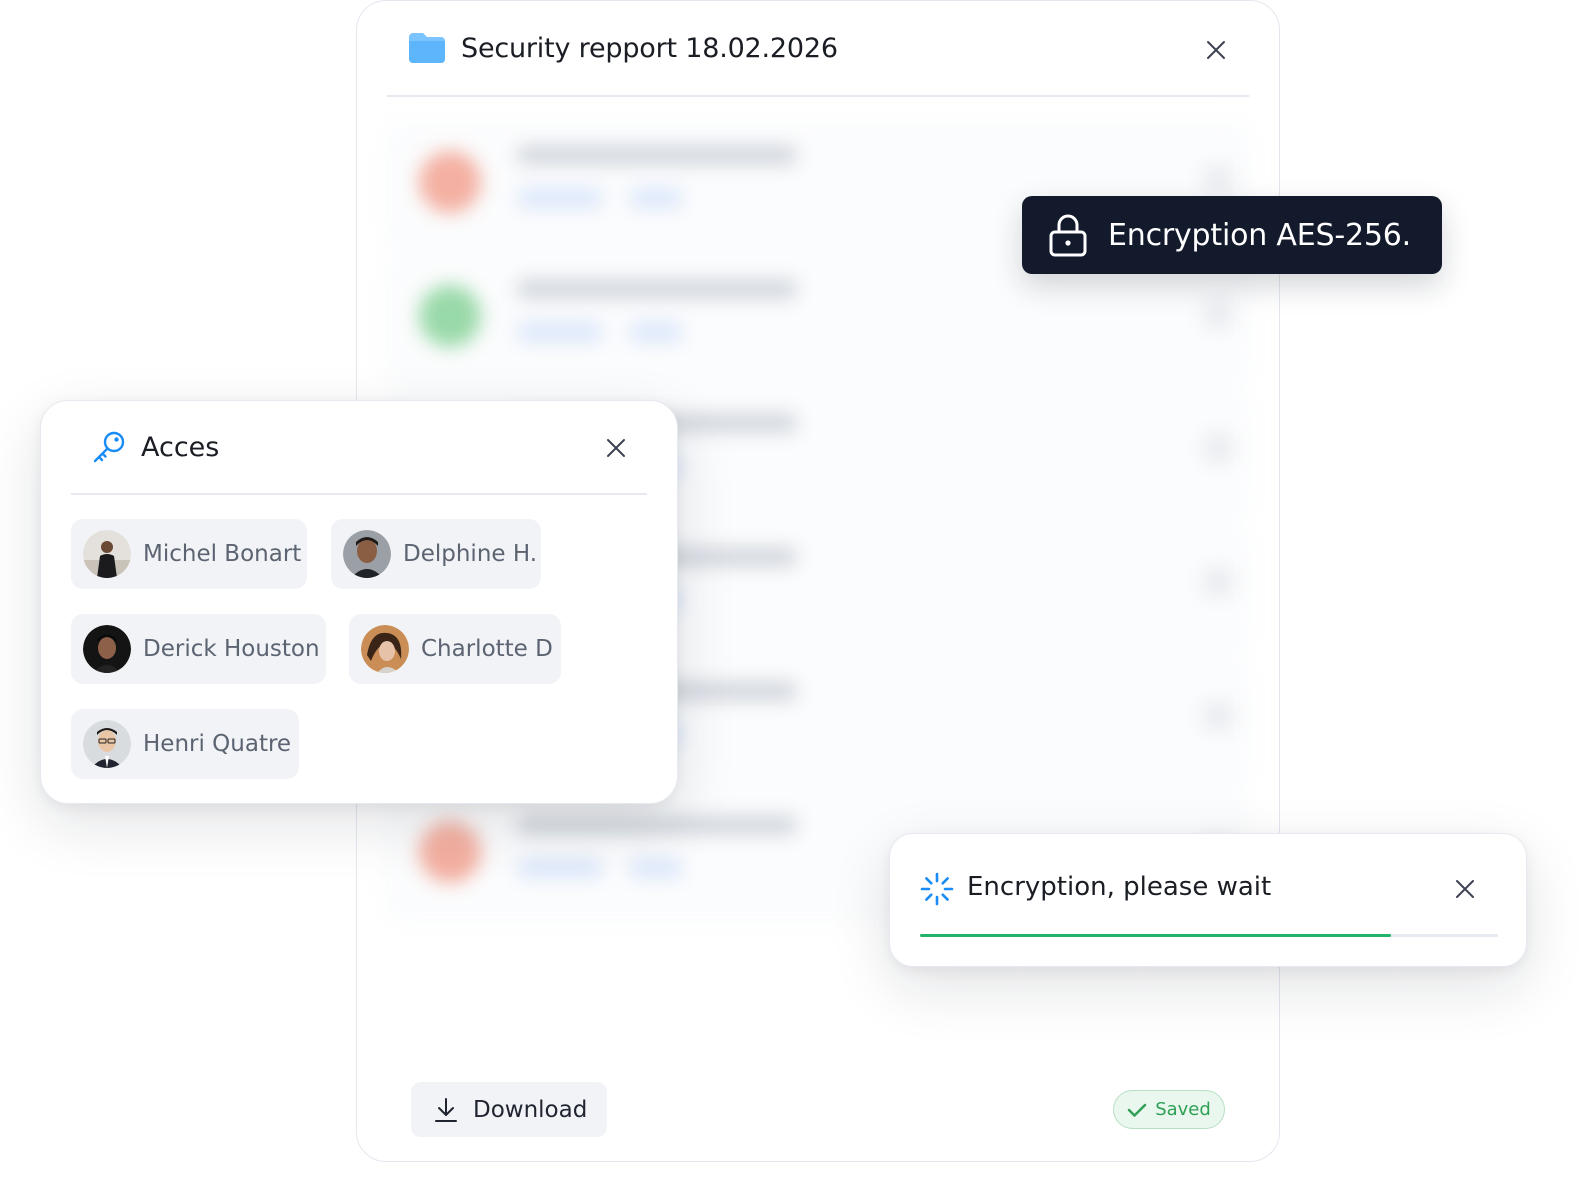 The height and width of the screenshot is (1178, 1590). What do you see at coordinates (1259, 235) in the screenshot?
I see `encryption-label: Encryption AES-256.` at bounding box center [1259, 235].